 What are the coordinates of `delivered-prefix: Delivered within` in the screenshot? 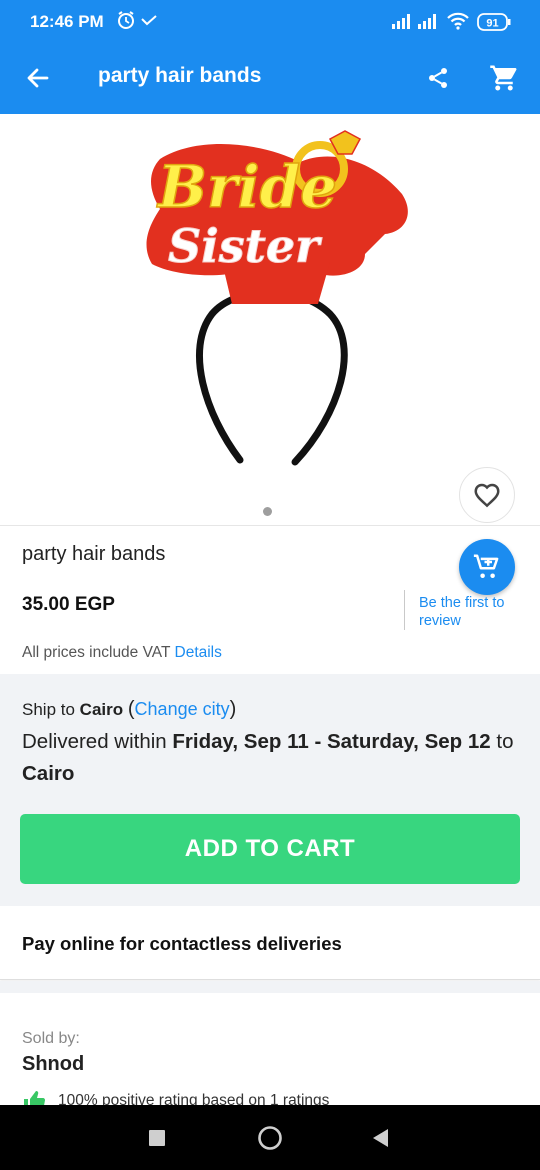 It's located at (94, 741).